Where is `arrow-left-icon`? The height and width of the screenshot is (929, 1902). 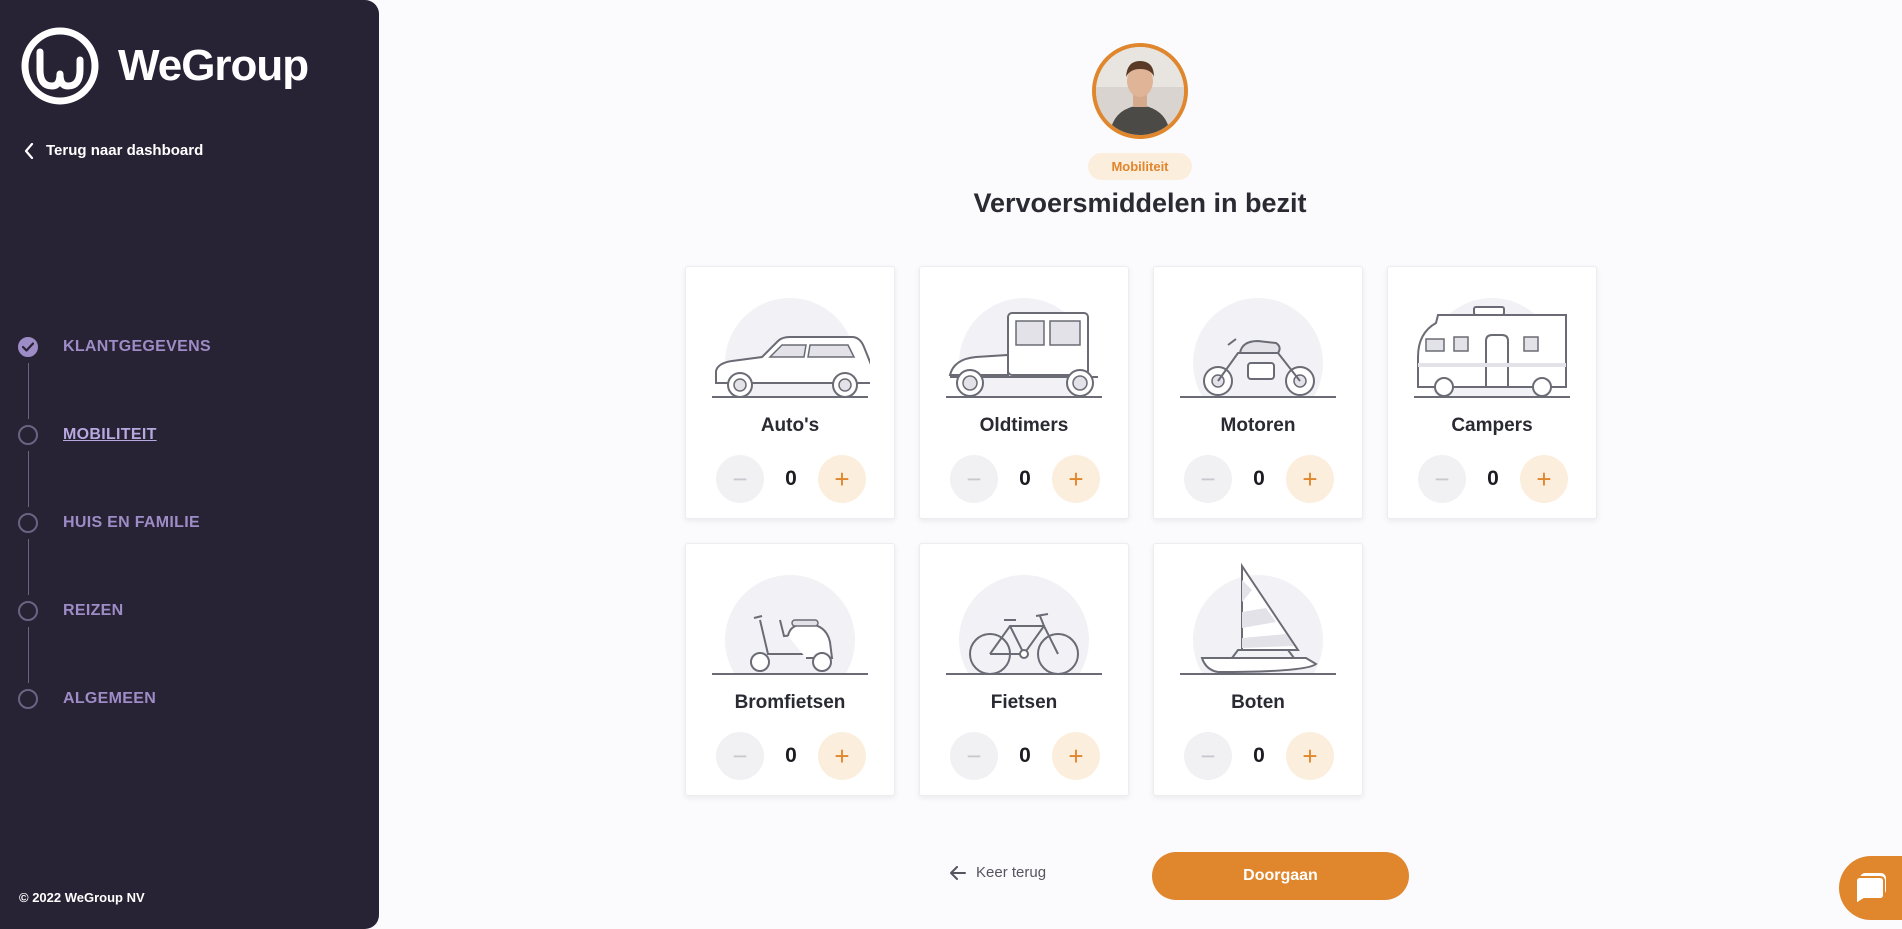 arrow-left-icon is located at coordinates (958, 872).